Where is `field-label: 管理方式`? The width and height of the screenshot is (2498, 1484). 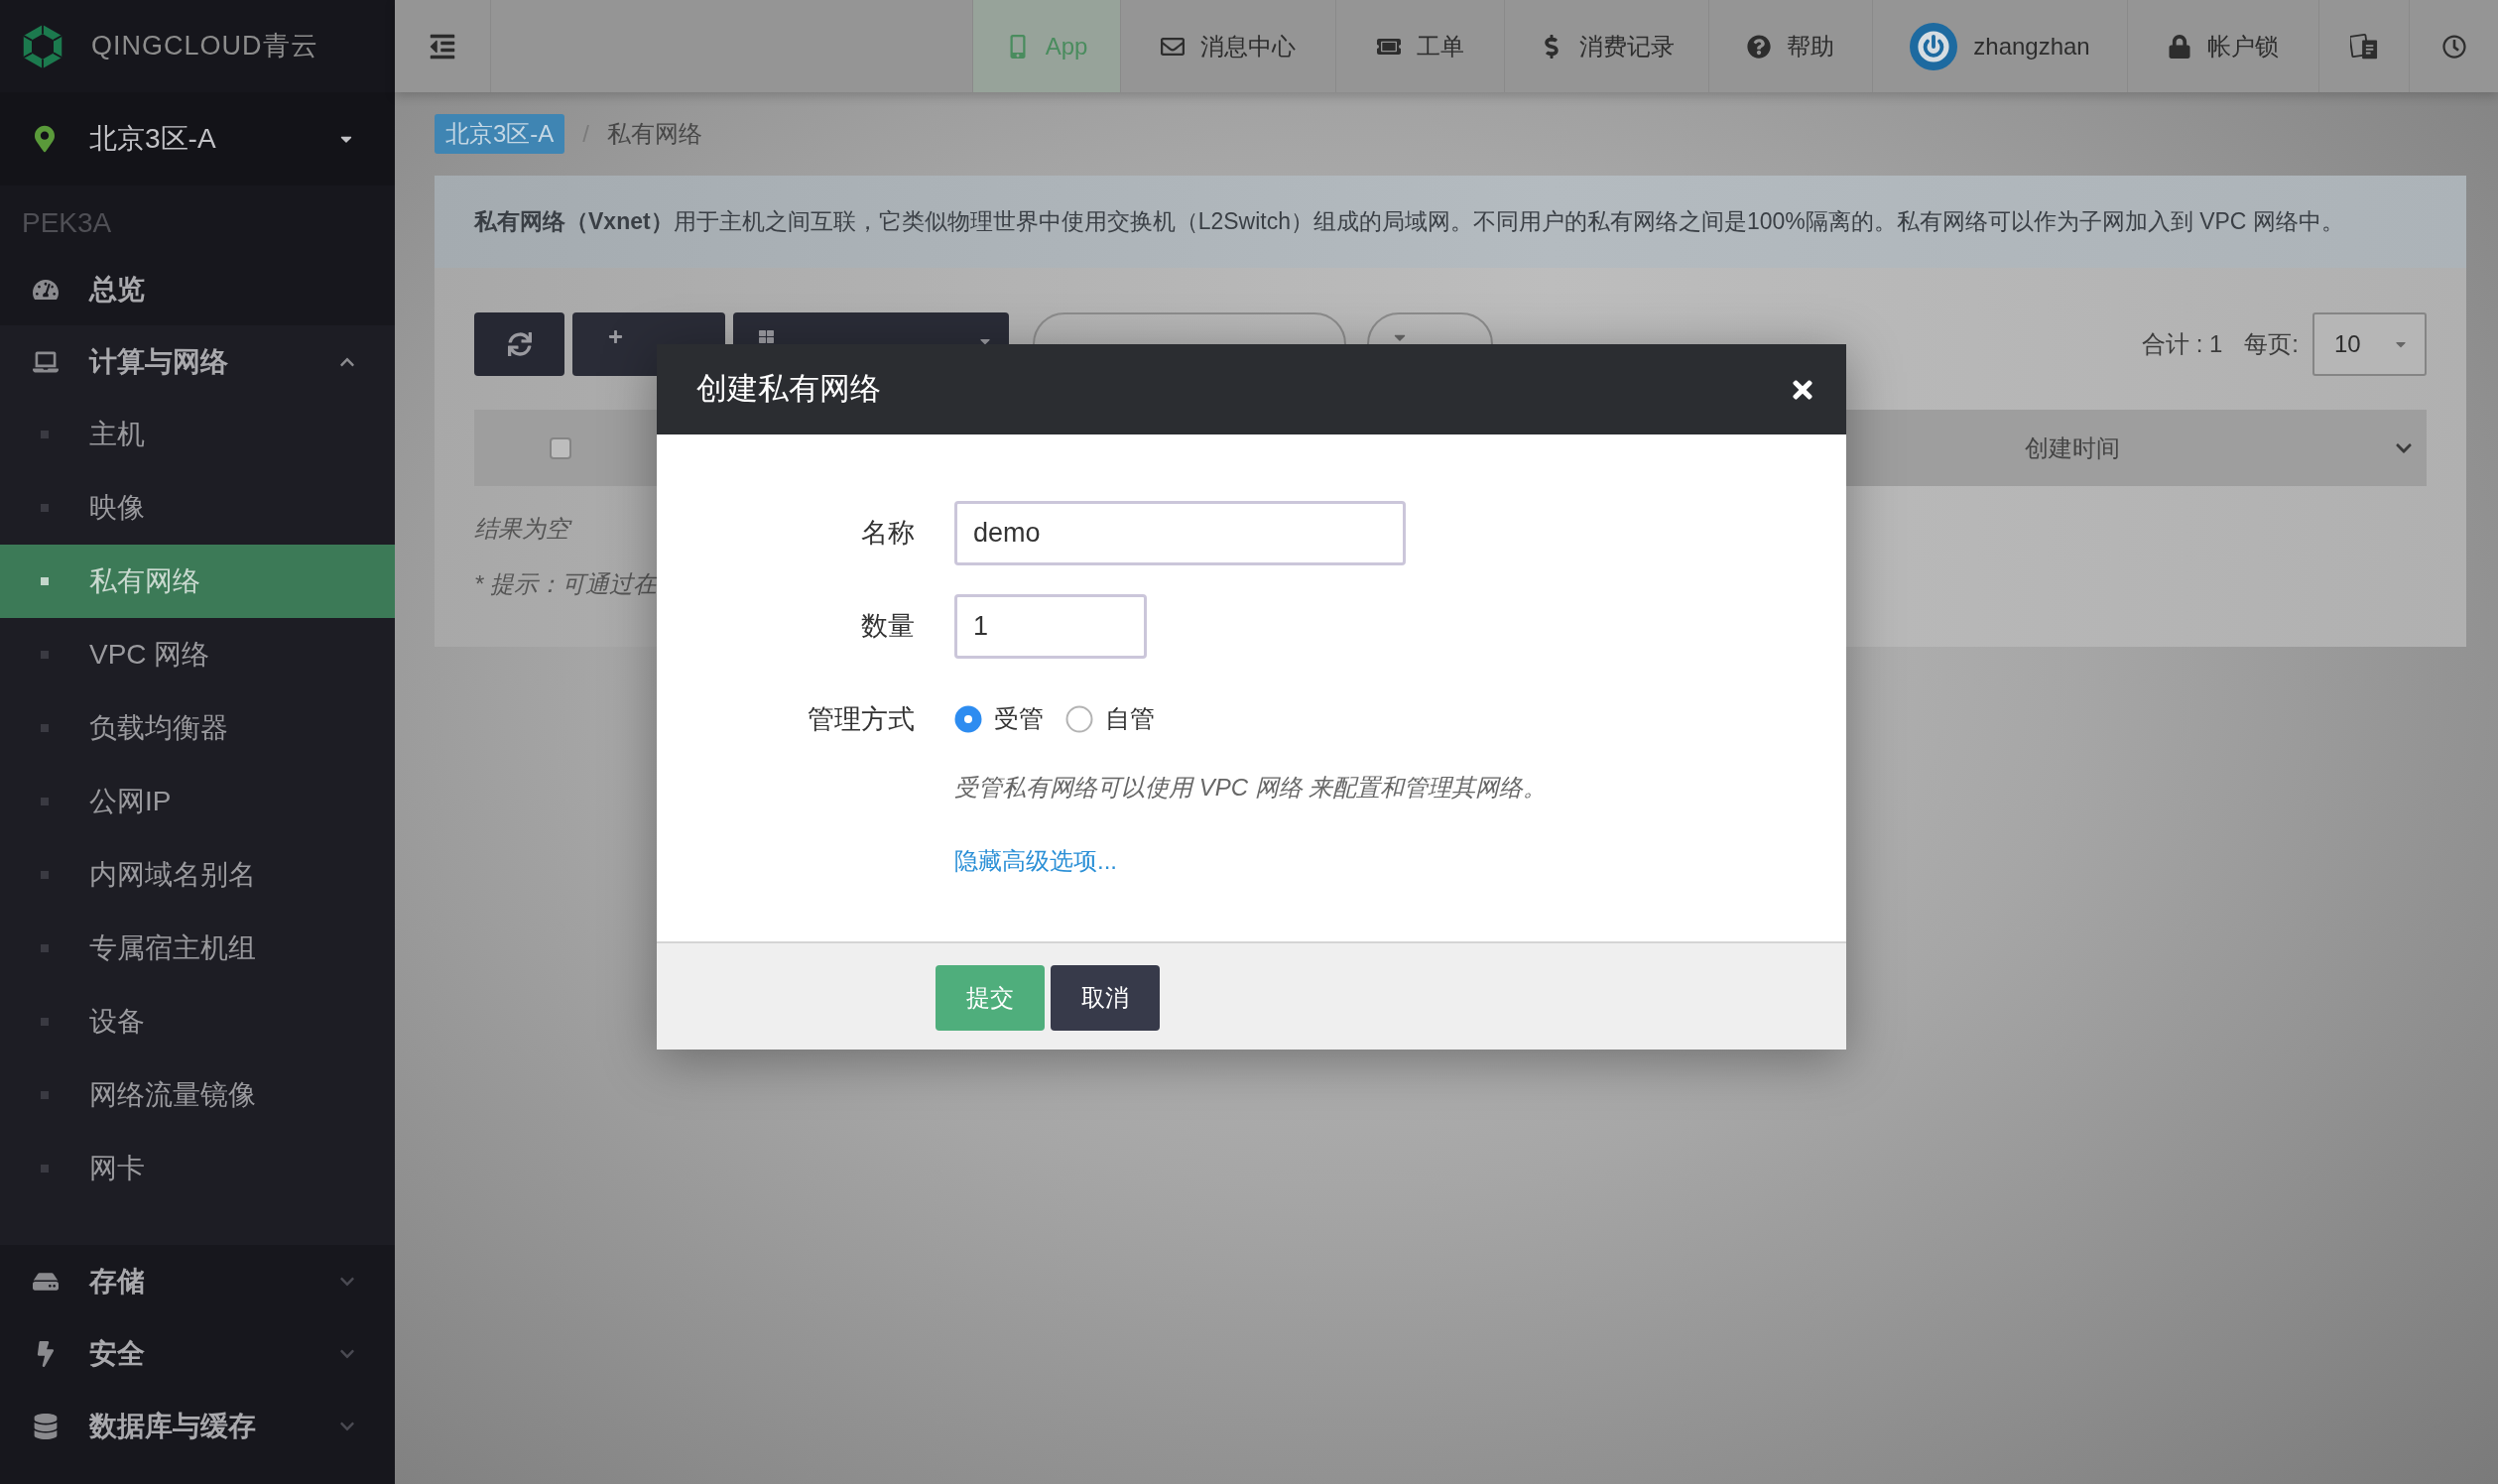 field-label: 管理方式 is located at coordinates (861, 719).